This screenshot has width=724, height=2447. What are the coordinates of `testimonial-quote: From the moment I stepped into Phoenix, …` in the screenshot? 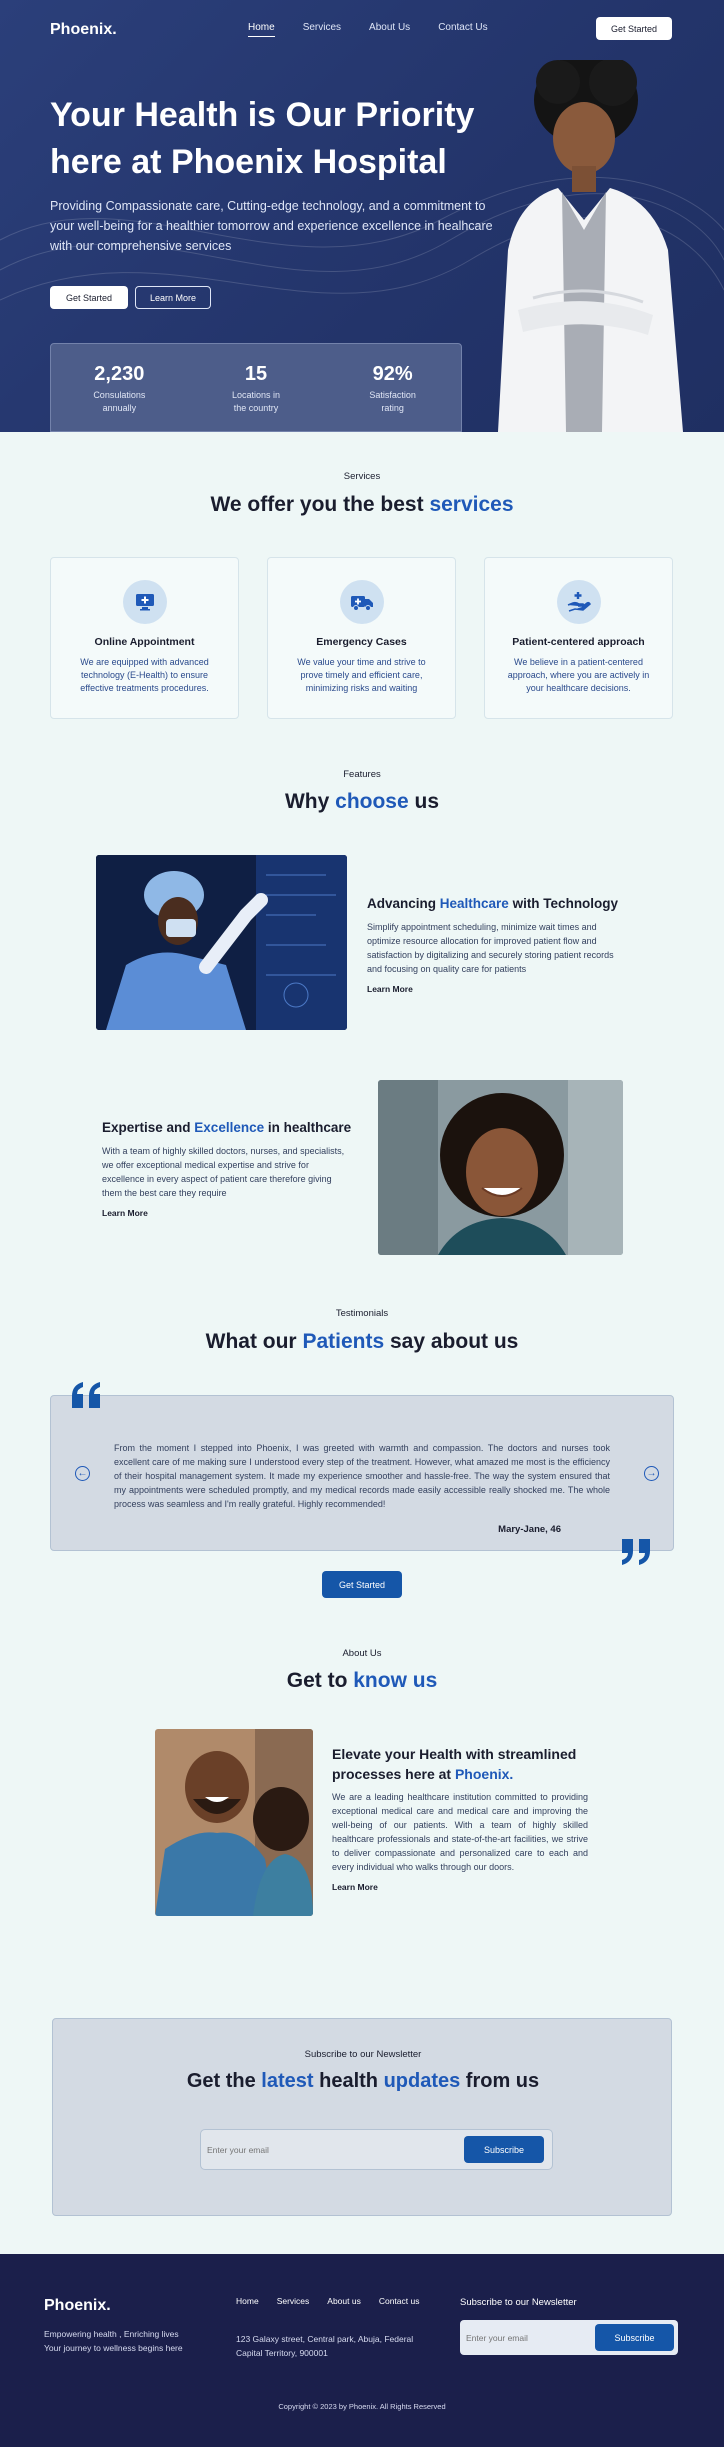 It's located at (362, 1476).